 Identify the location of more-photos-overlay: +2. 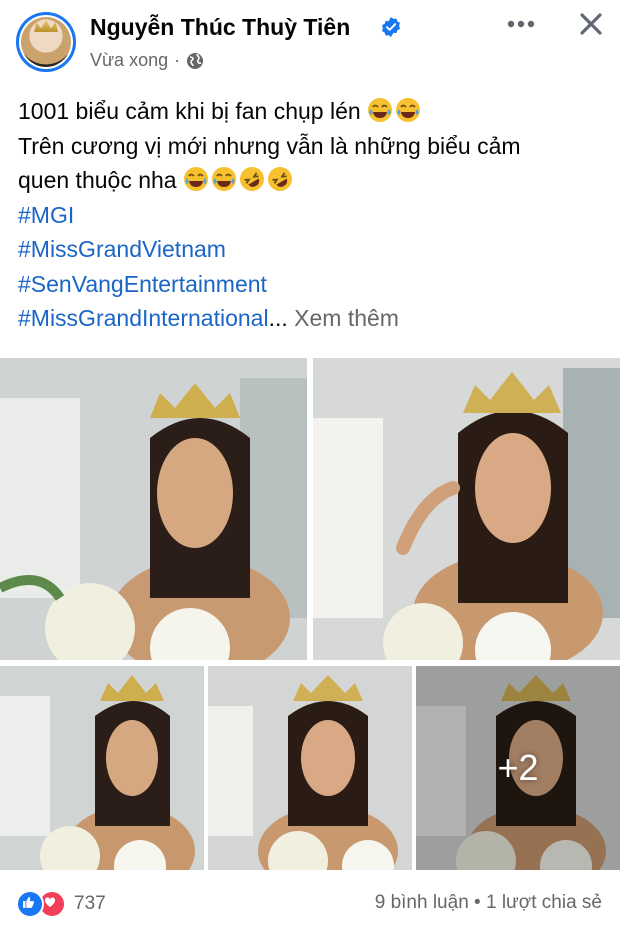
(518, 768).